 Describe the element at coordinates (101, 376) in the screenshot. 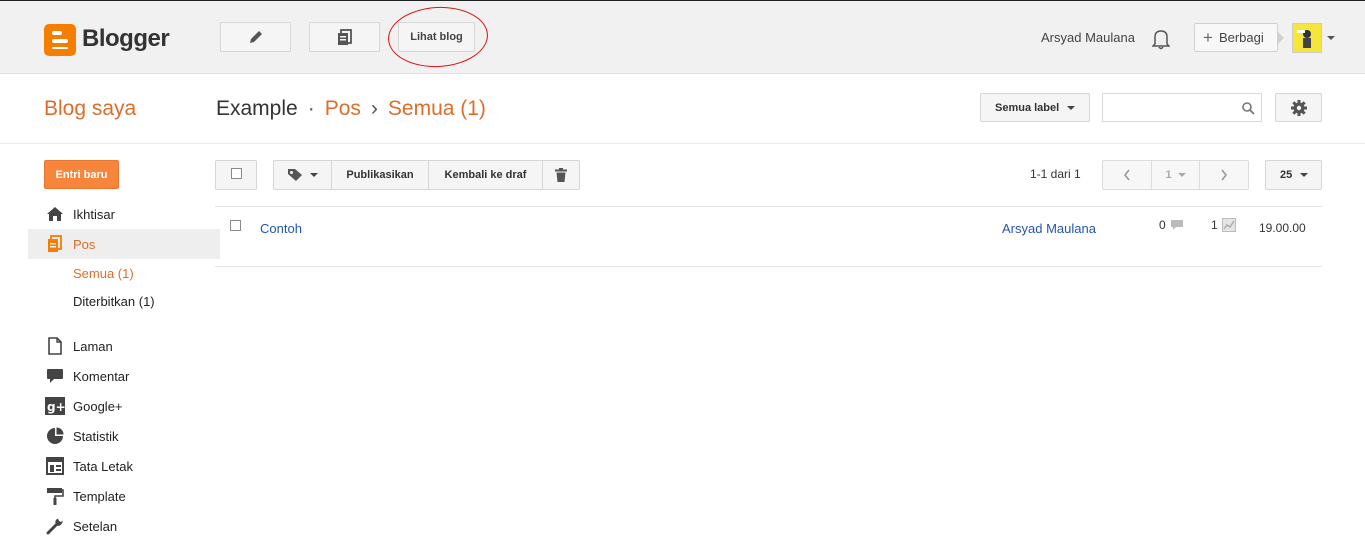

I see `sidebar-item-label: Komentar` at that location.